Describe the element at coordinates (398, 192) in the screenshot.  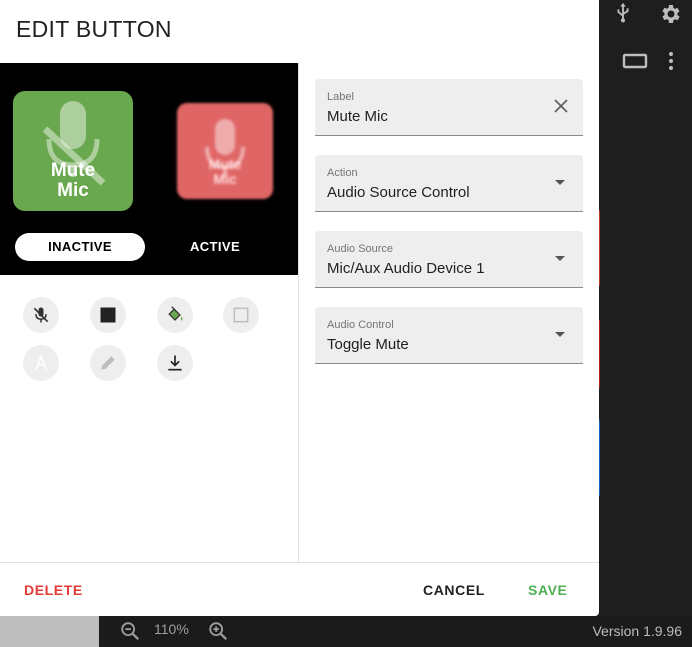
I see `field-value: Audio Source Control` at that location.